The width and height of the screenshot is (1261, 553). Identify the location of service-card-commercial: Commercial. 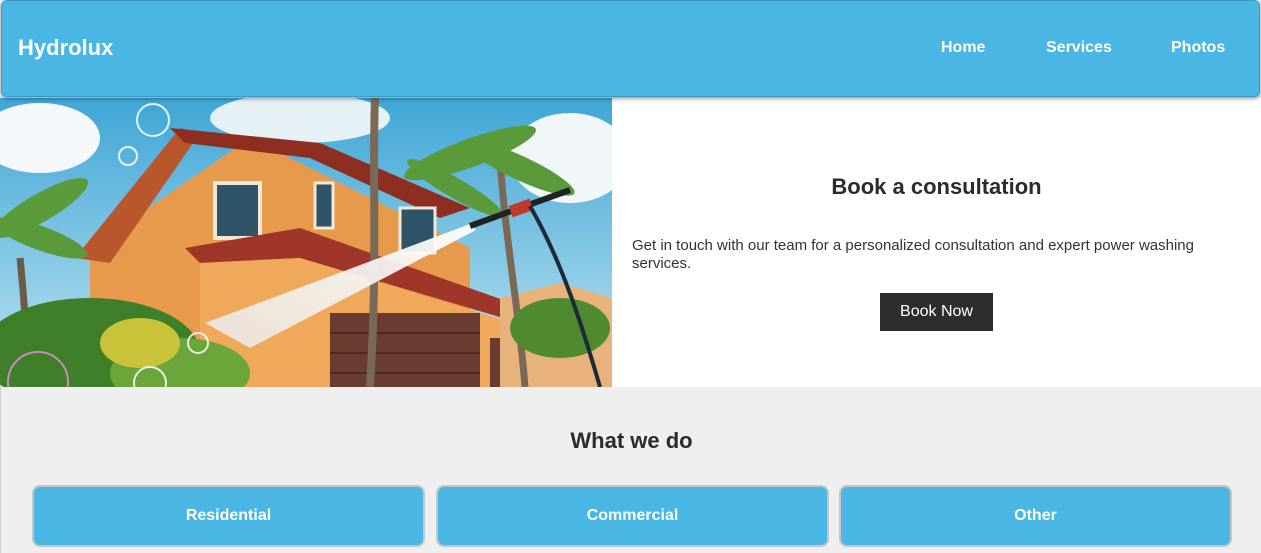
(632, 516).